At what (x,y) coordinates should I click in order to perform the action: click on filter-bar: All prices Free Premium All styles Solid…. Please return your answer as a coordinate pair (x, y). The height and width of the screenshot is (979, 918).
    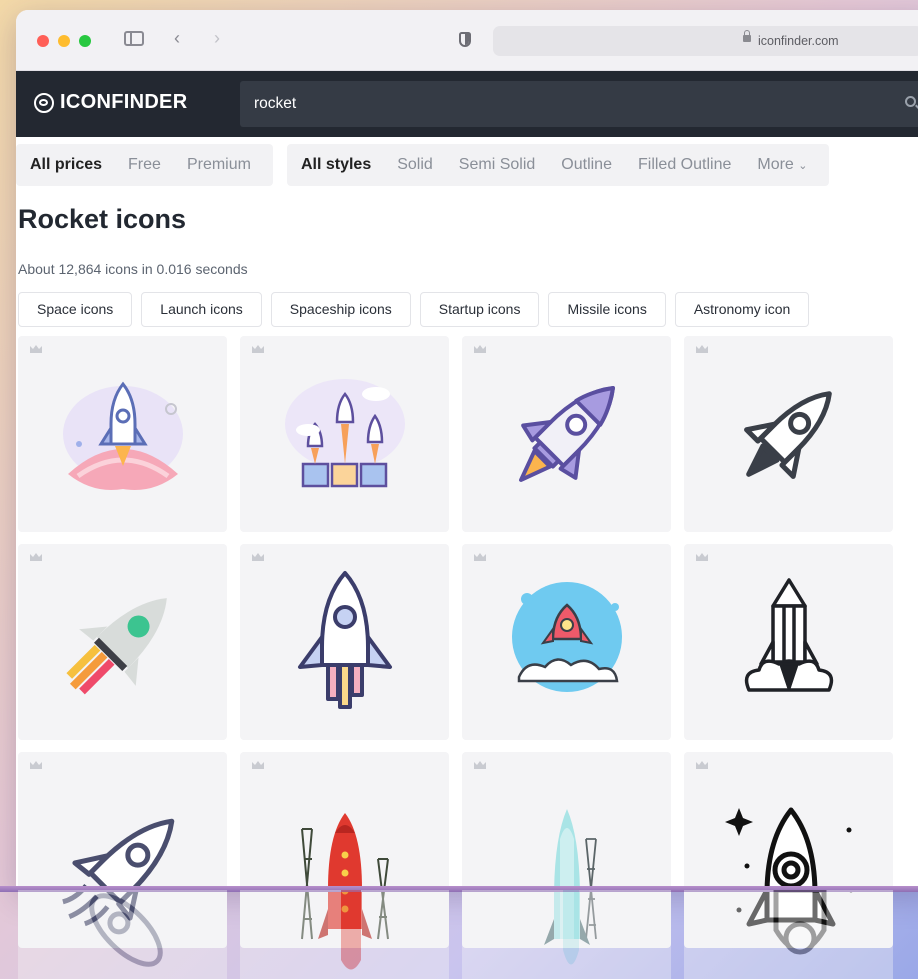
    Looking at the image, I should click on (429, 165).